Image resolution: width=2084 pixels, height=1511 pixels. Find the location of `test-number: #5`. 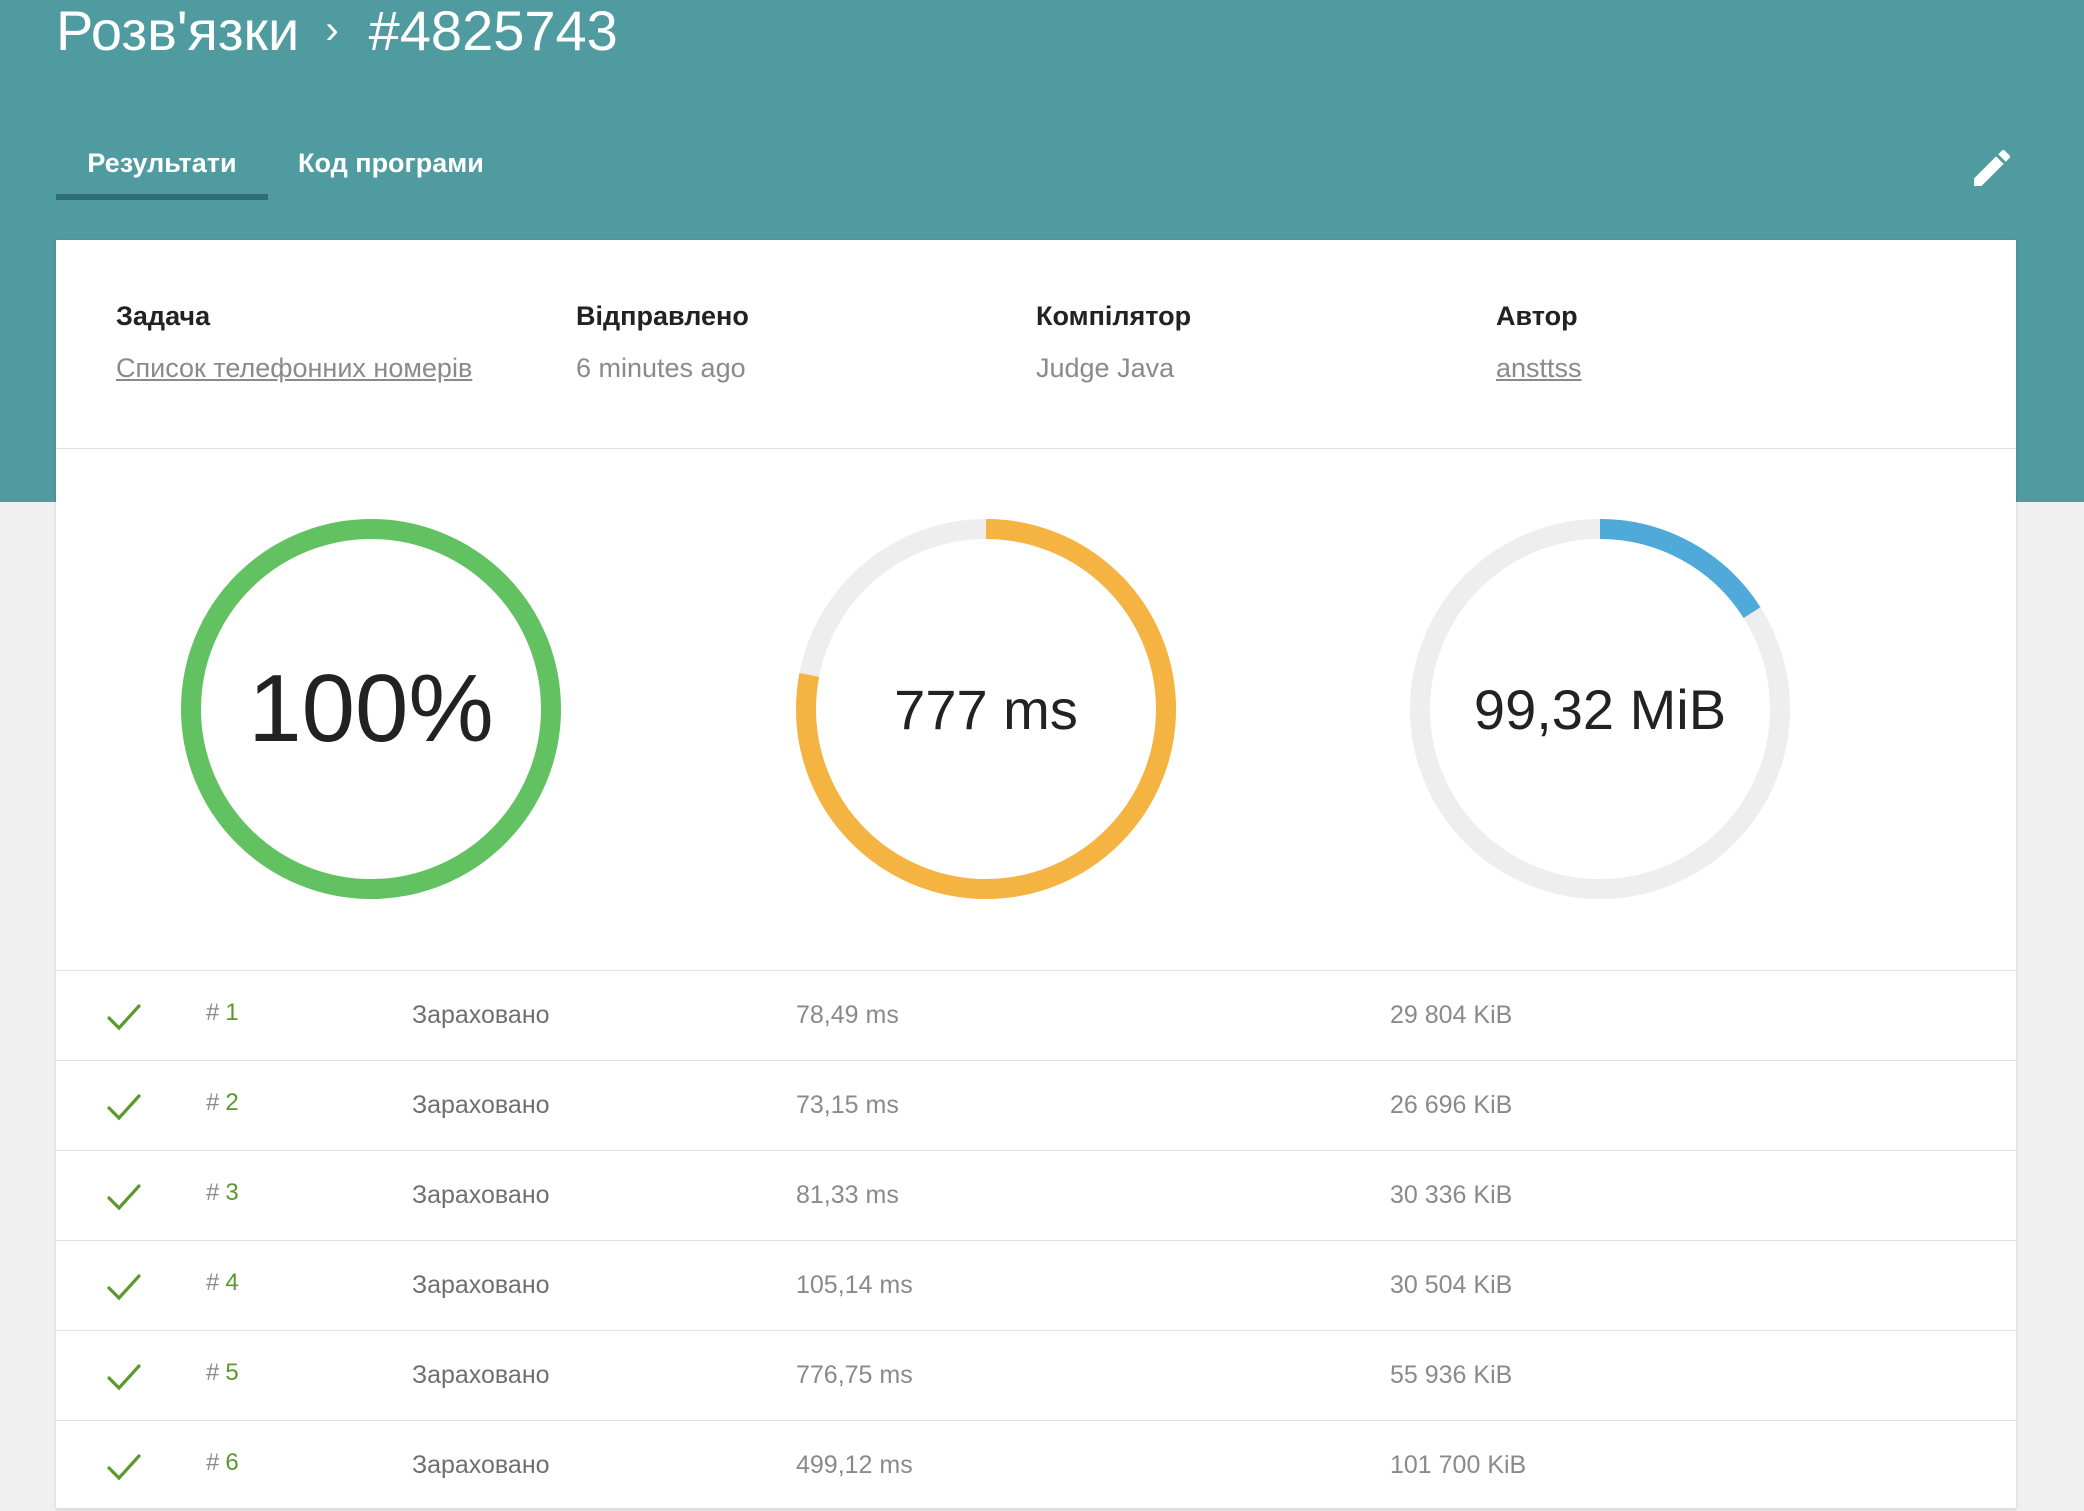

test-number: #5 is located at coordinates (222, 1373).